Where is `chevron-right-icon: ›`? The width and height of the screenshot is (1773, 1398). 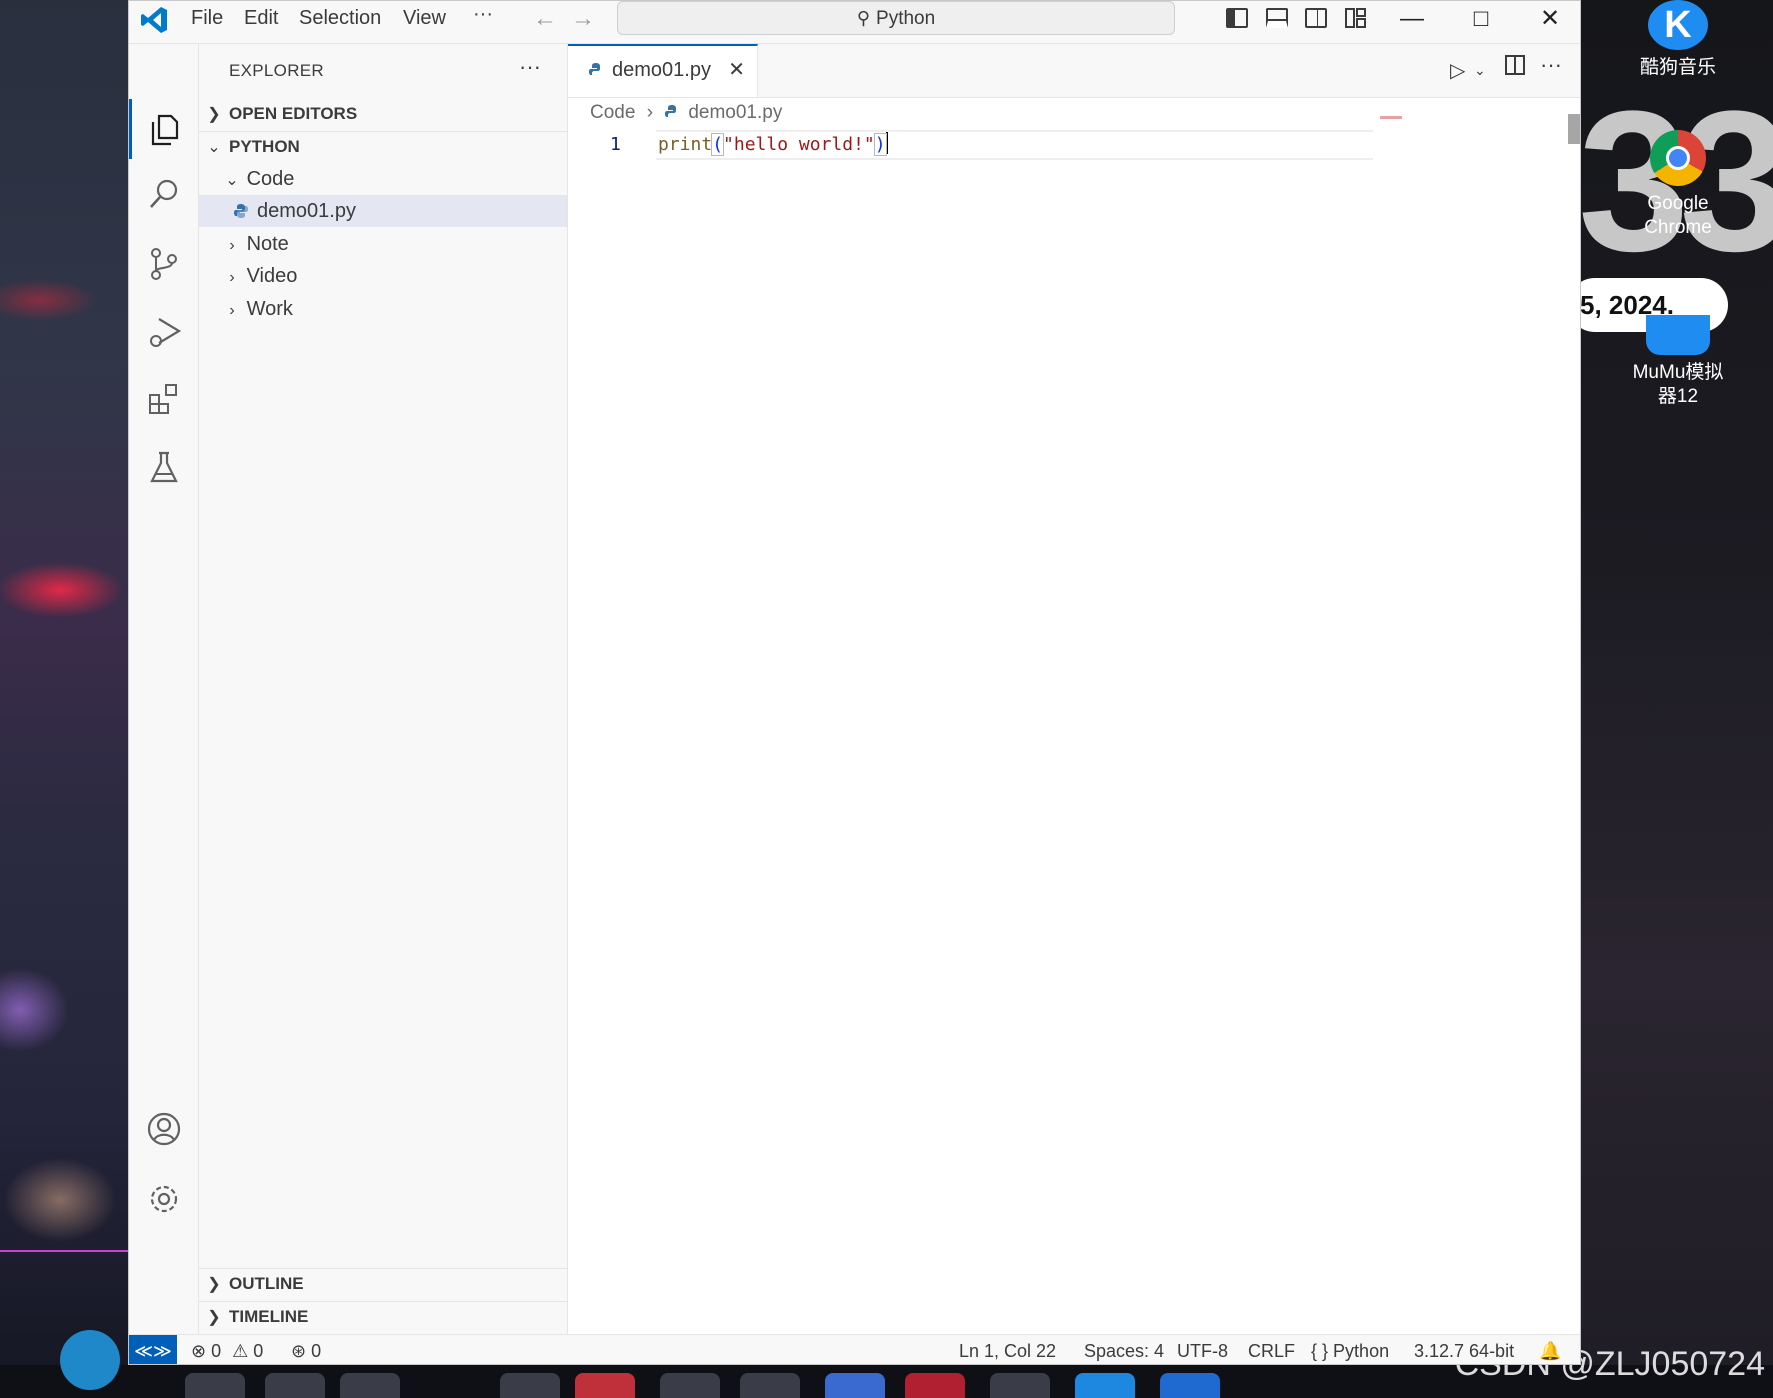
chevron-right-icon: › is located at coordinates (650, 112).